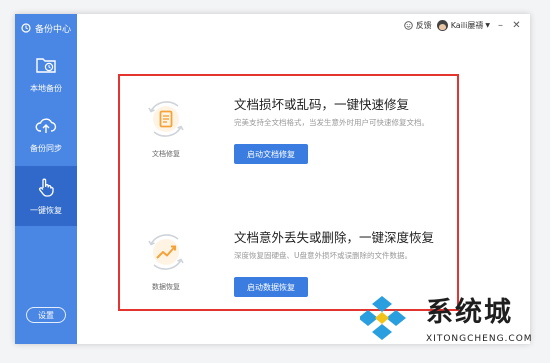 The image size is (550, 363). Describe the element at coordinates (26, 28) in the screenshot. I see `backup-center-icon` at that location.